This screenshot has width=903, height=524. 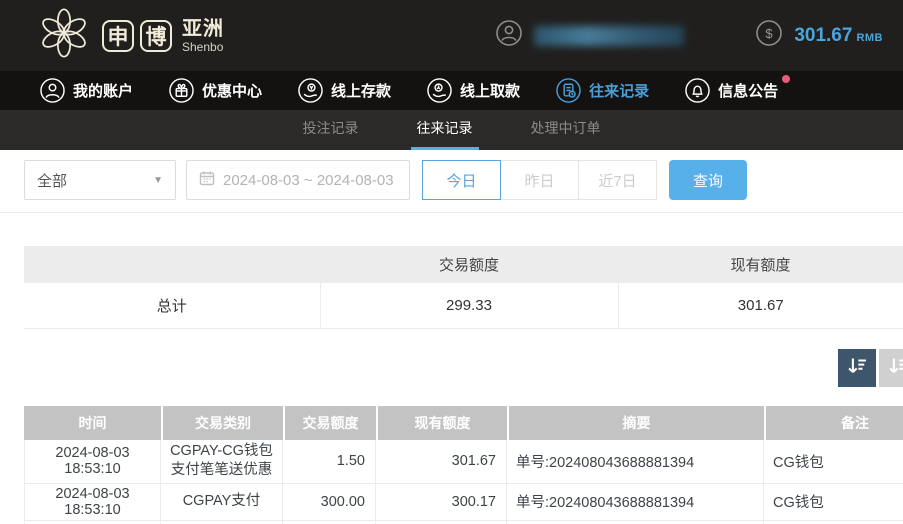 I want to click on divider, so click(x=451, y=212).